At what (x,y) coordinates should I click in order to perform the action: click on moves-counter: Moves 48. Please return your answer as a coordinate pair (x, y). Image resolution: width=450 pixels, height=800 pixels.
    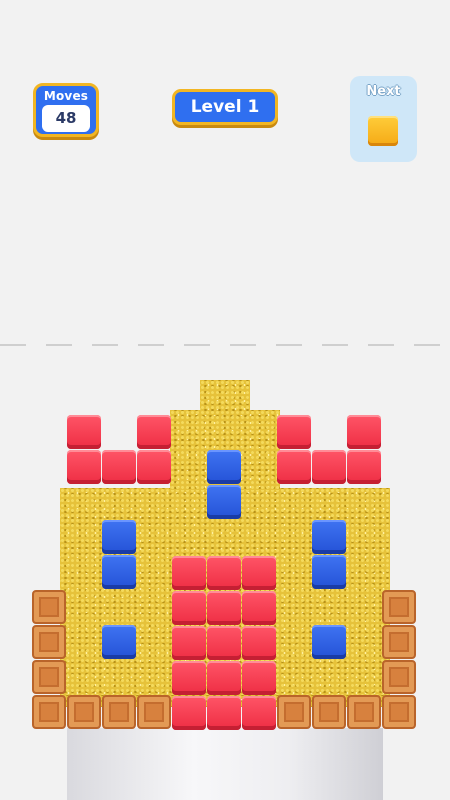
    Looking at the image, I should click on (66, 110).